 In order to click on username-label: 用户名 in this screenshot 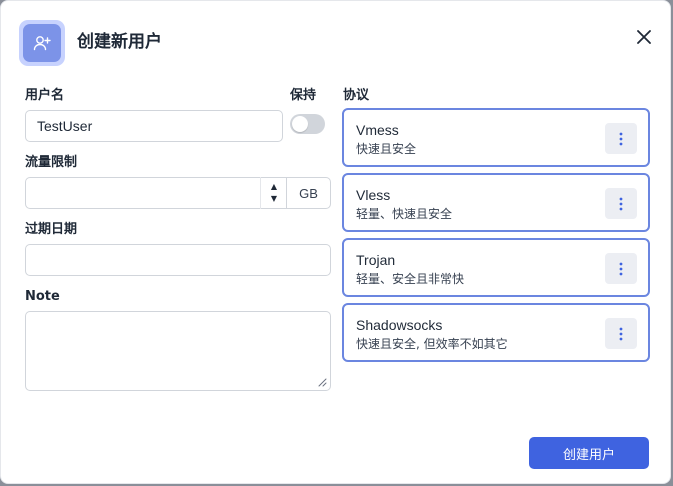, I will do `click(45, 95)`.